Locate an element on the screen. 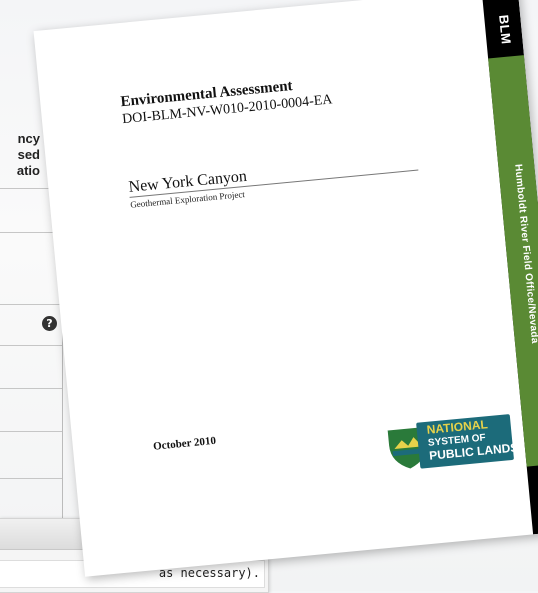 Image resolution: width=538 pixels, height=593 pixels. header-fragment-3: atio is located at coordinates (28, 170).